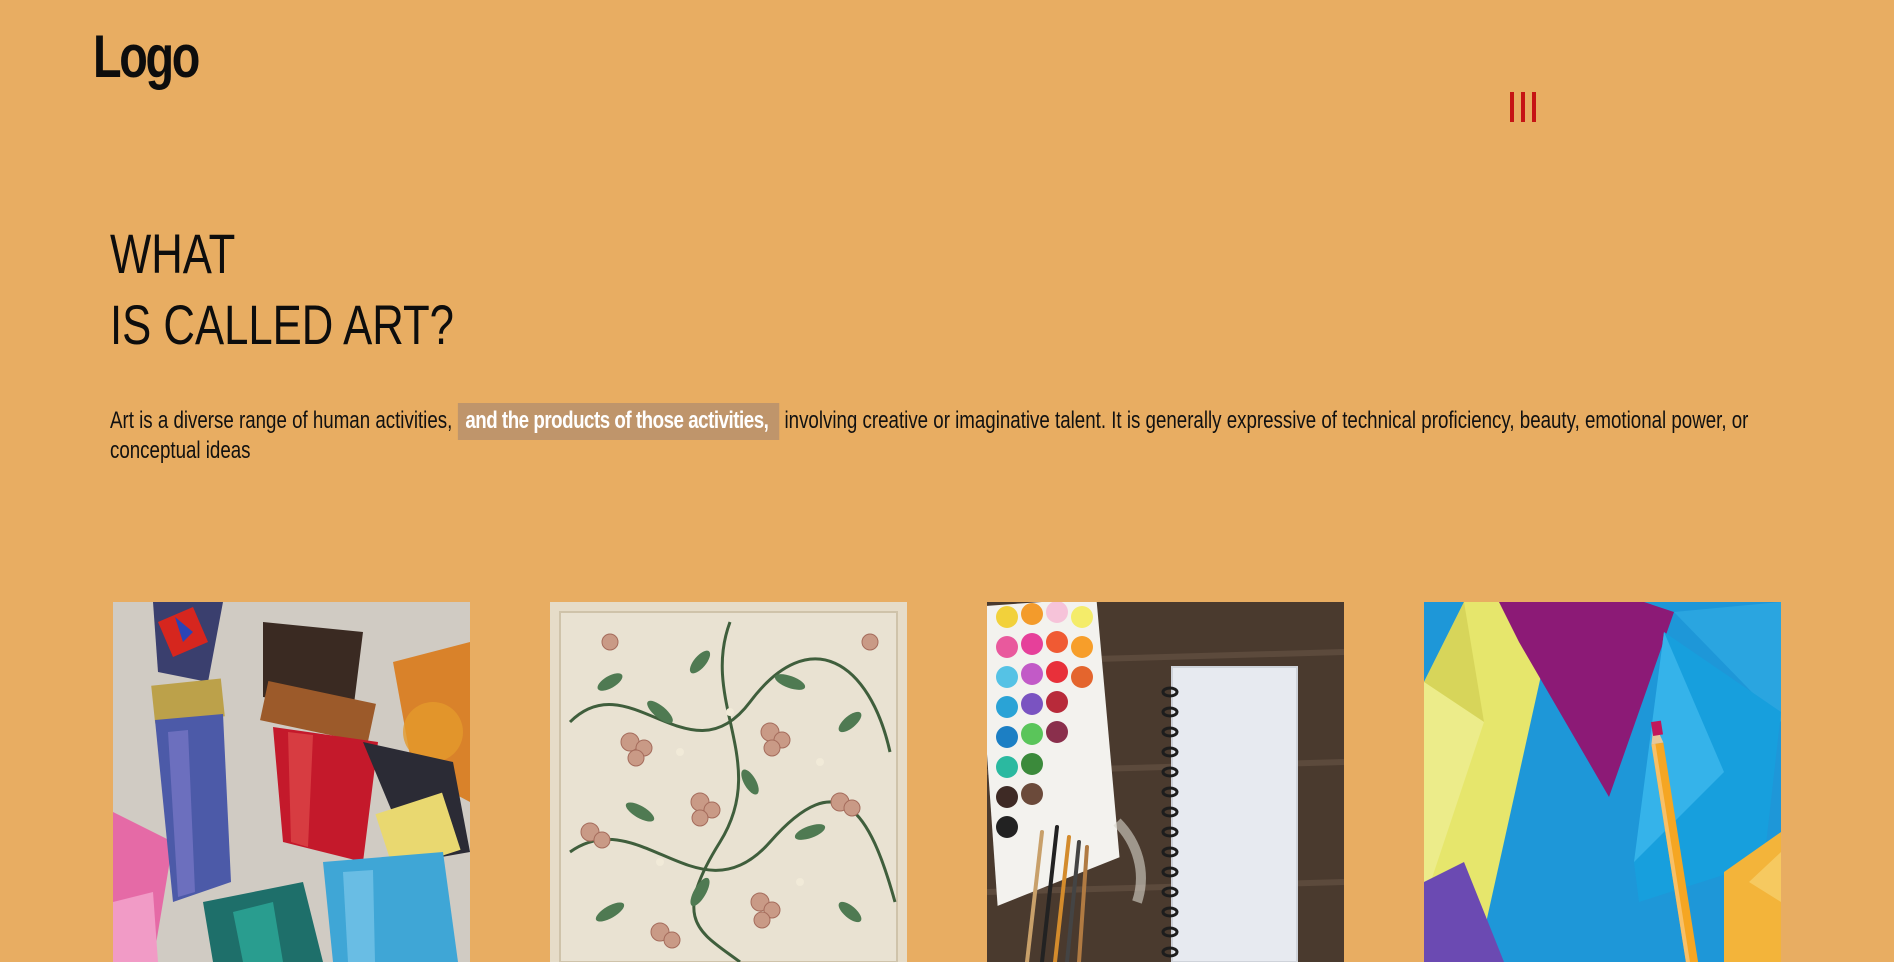  Describe the element at coordinates (1512, 107) in the screenshot. I see `menu-bars-icon` at that location.